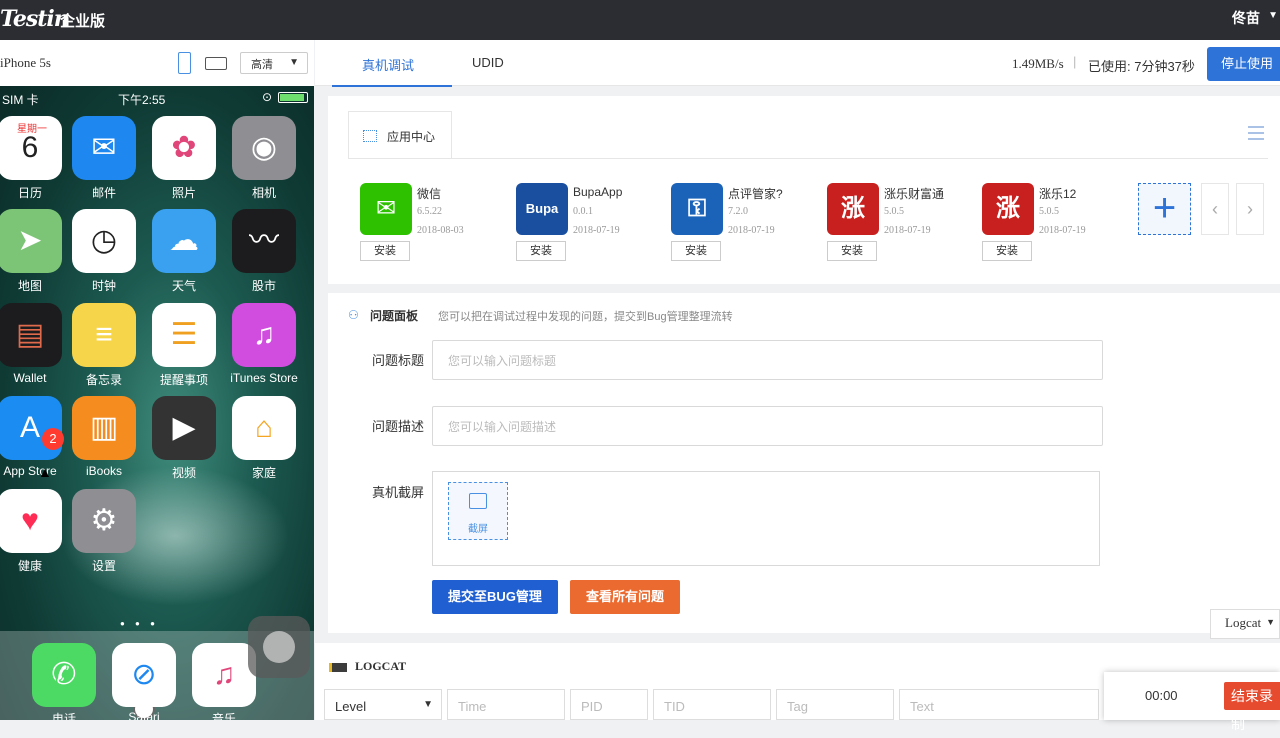  Describe the element at coordinates (139, 623) in the screenshot. I see `page-dots: ● ● ●` at that location.